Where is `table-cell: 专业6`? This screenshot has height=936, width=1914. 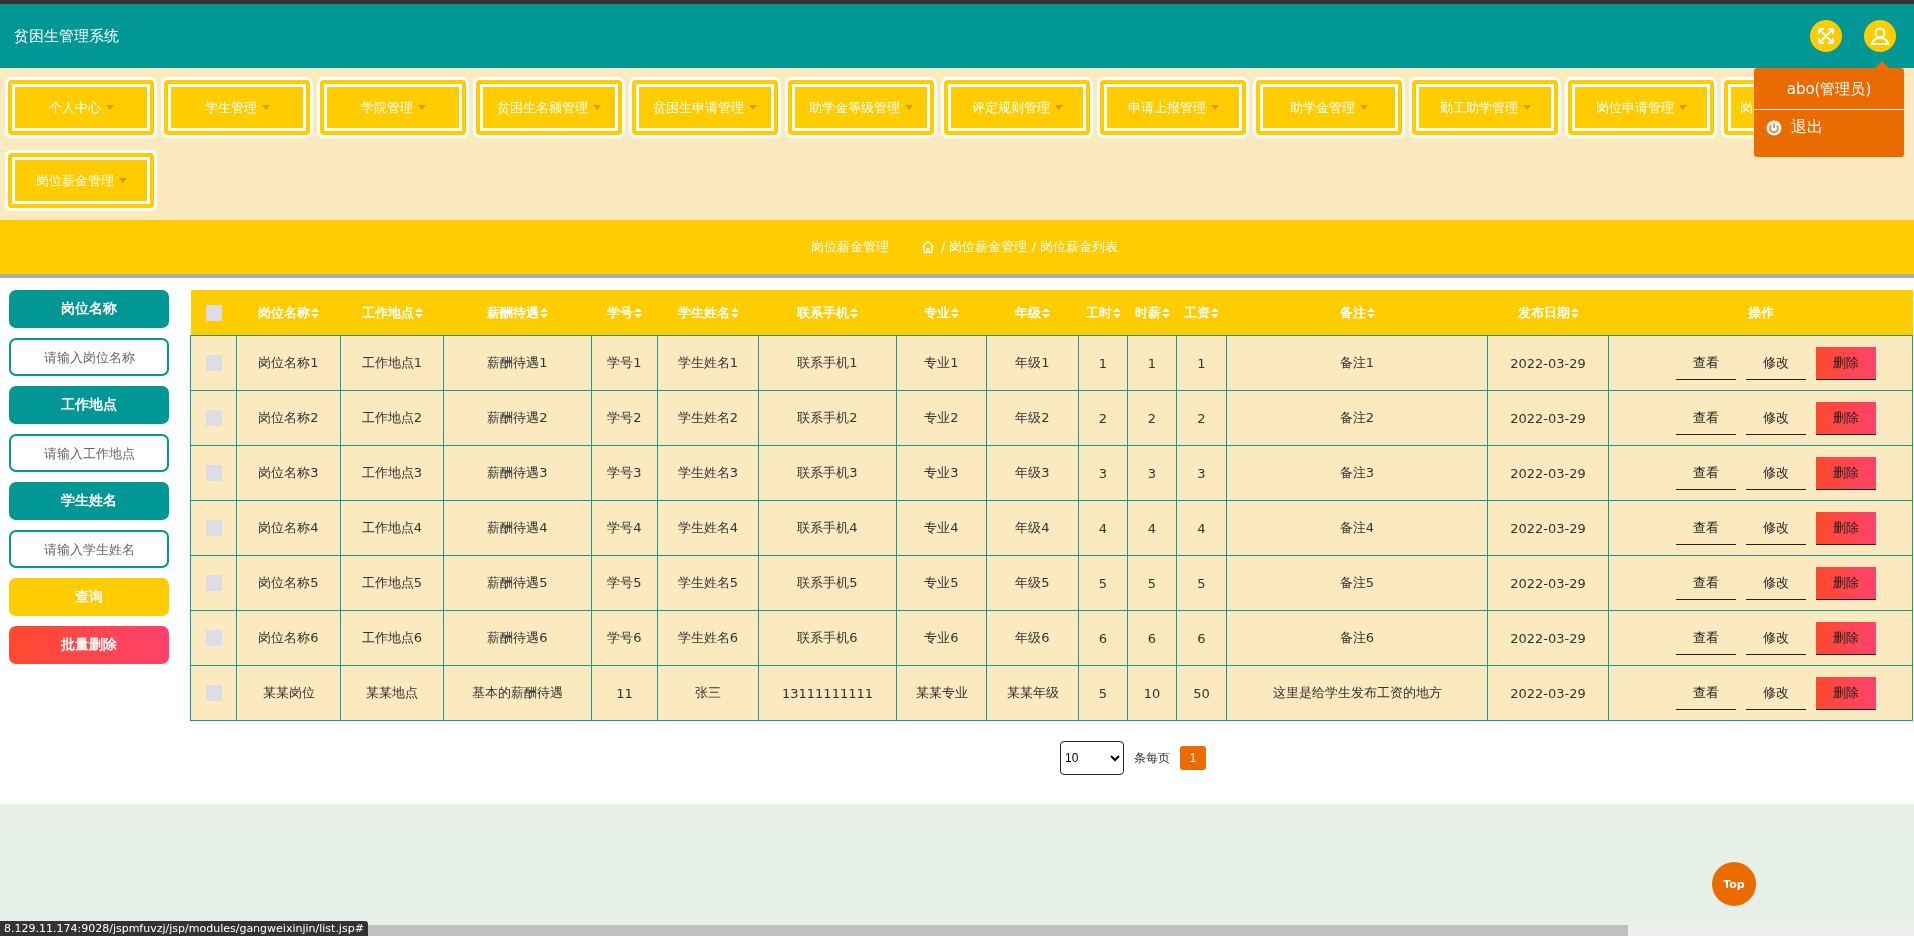
table-cell: 专业6 is located at coordinates (941, 637).